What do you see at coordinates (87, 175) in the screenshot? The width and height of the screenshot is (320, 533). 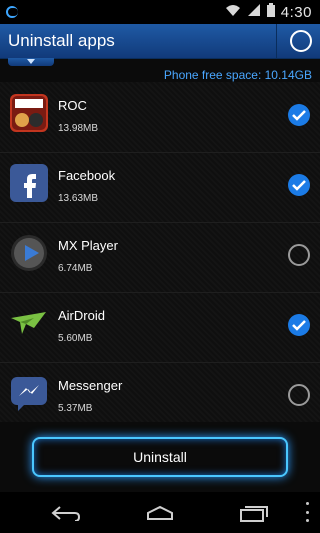 I see `app-name: Facebook` at bounding box center [87, 175].